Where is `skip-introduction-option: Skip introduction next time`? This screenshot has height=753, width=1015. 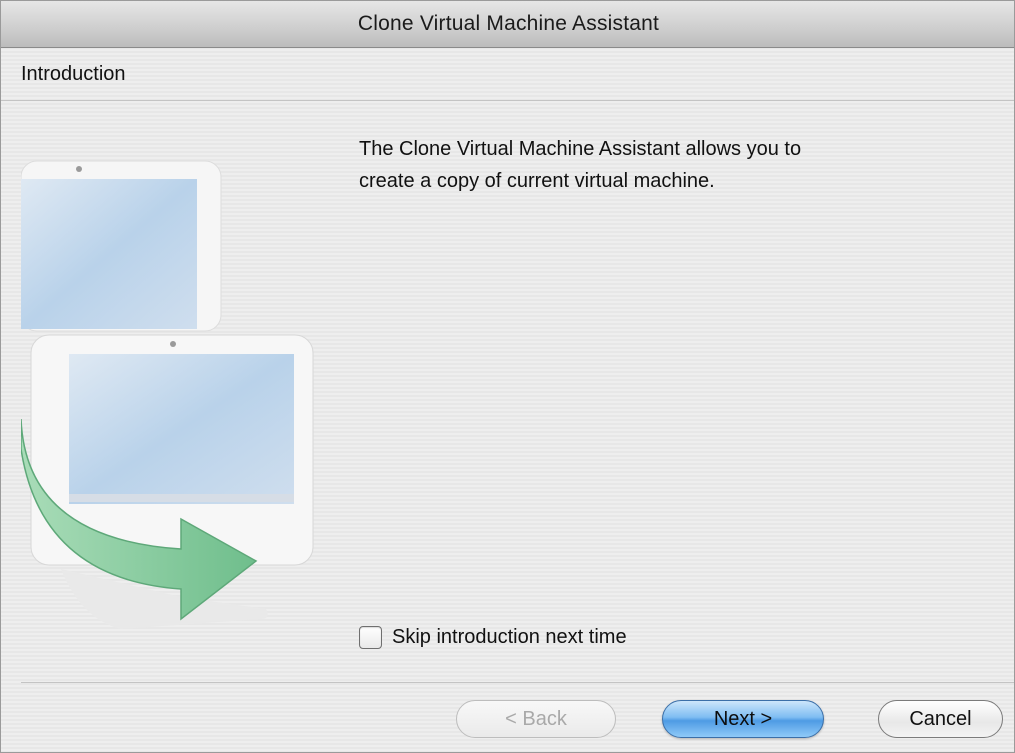
skip-introduction-option: Skip introduction next time is located at coordinates (493, 637).